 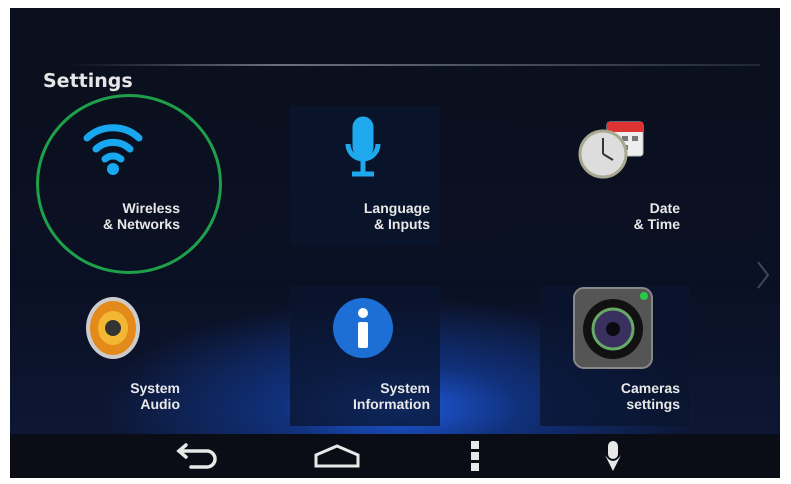 What do you see at coordinates (613, 328) in the screenshot?
I see `camera-icon` at bounding box center [613, 328].